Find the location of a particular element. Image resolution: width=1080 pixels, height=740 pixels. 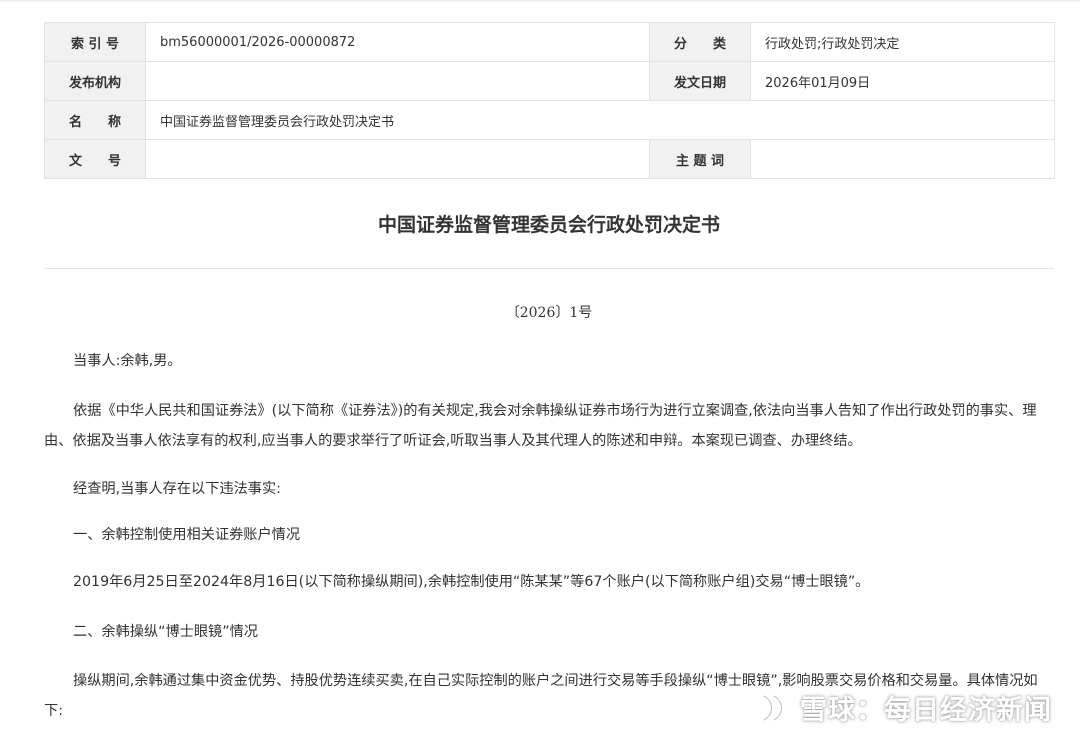

snowball-logo-icon is located at coordinates (776, 708).